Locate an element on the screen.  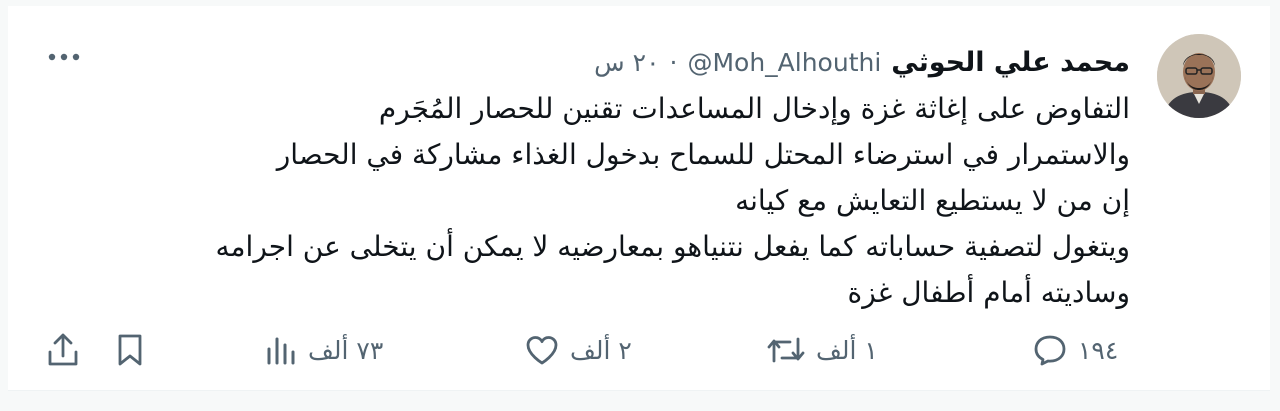
repost-count: ١ ألف is located at coordinates (847, 350).